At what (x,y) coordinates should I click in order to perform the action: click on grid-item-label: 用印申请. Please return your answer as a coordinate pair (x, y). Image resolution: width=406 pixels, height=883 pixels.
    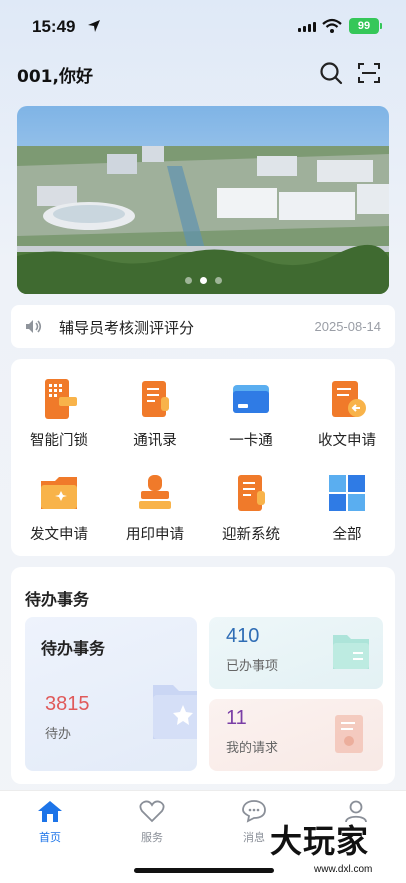
    Looking at the image, I should click on (155, 535).